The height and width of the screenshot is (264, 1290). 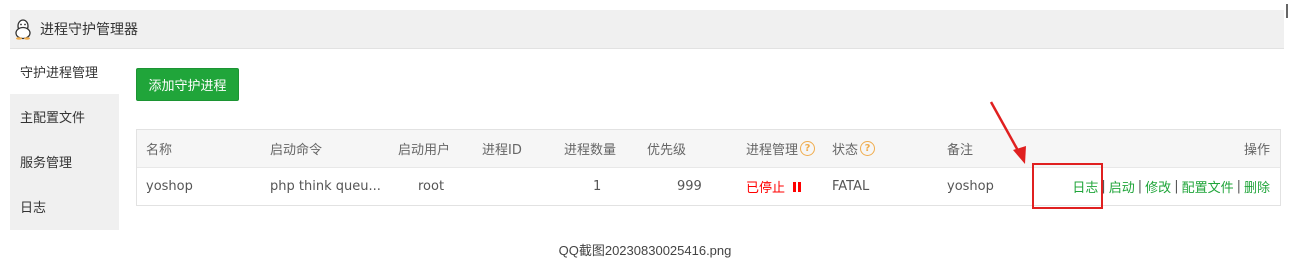 I want to click on header-status: 状态 ?, so click(x=854, y=148).